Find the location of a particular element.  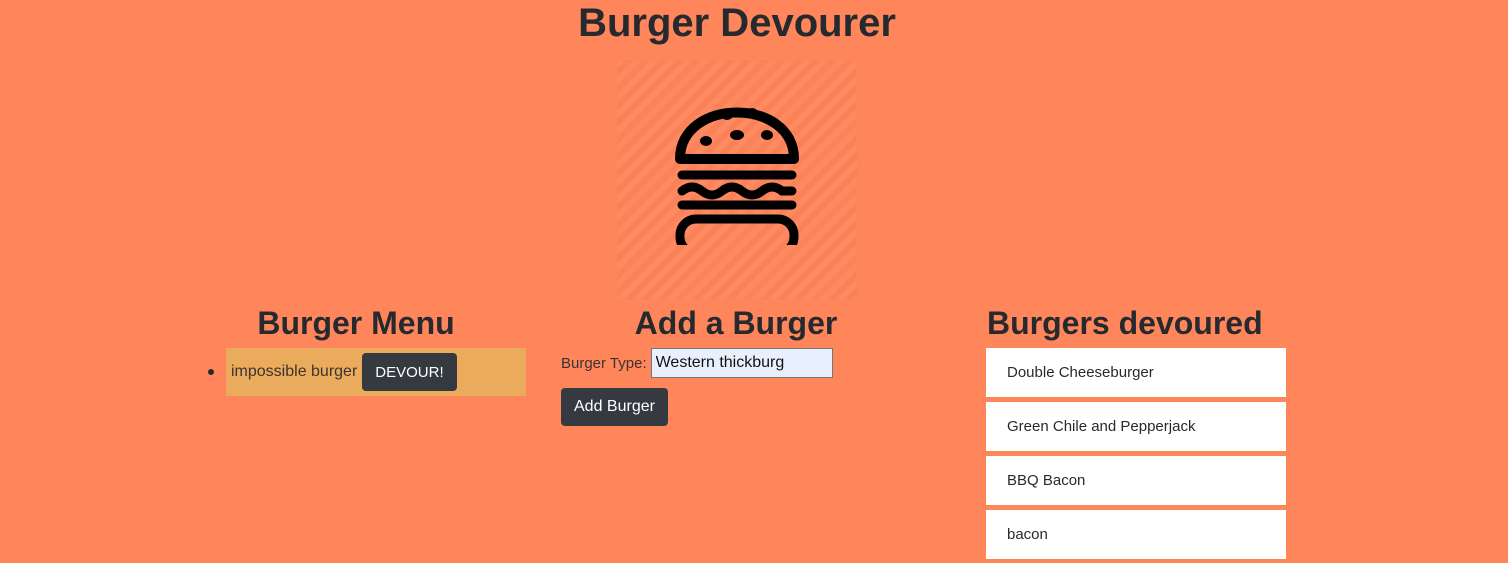

page-title: Burger Devourer is located at coordinates (737, 23).